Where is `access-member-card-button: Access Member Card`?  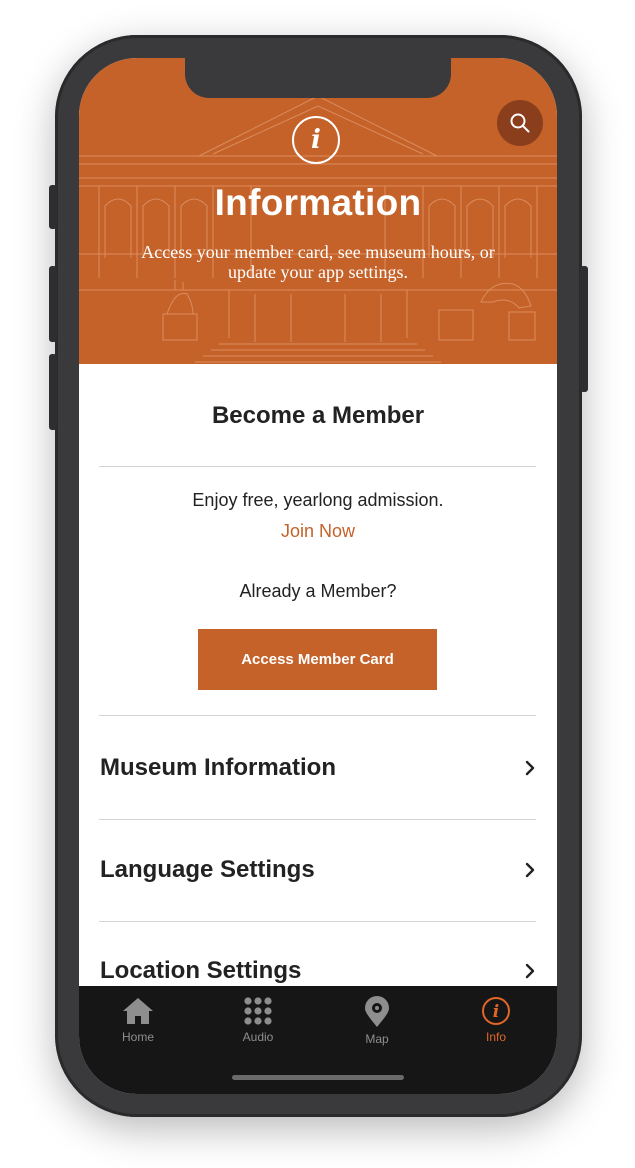
access-member-card-button: Access Member Card is located at coordinates (317, 659).